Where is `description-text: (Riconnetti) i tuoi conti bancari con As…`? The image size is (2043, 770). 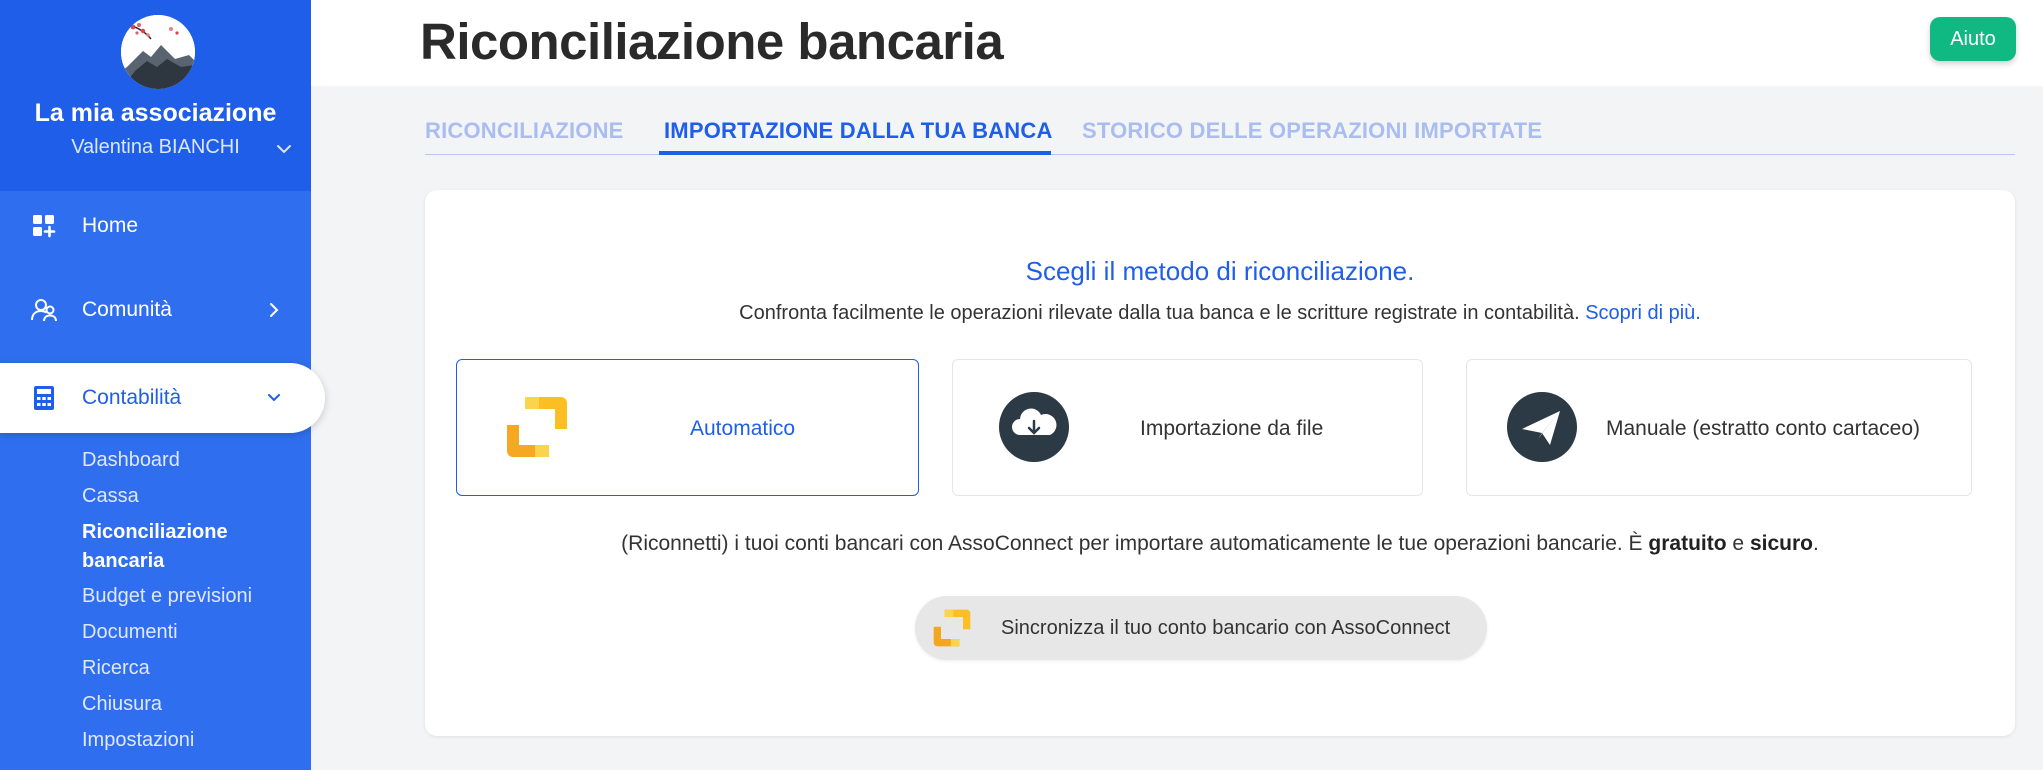 description-text: (Riconnetti) i tuoi conti bancari con As… is located at coordinates (1132, 543).